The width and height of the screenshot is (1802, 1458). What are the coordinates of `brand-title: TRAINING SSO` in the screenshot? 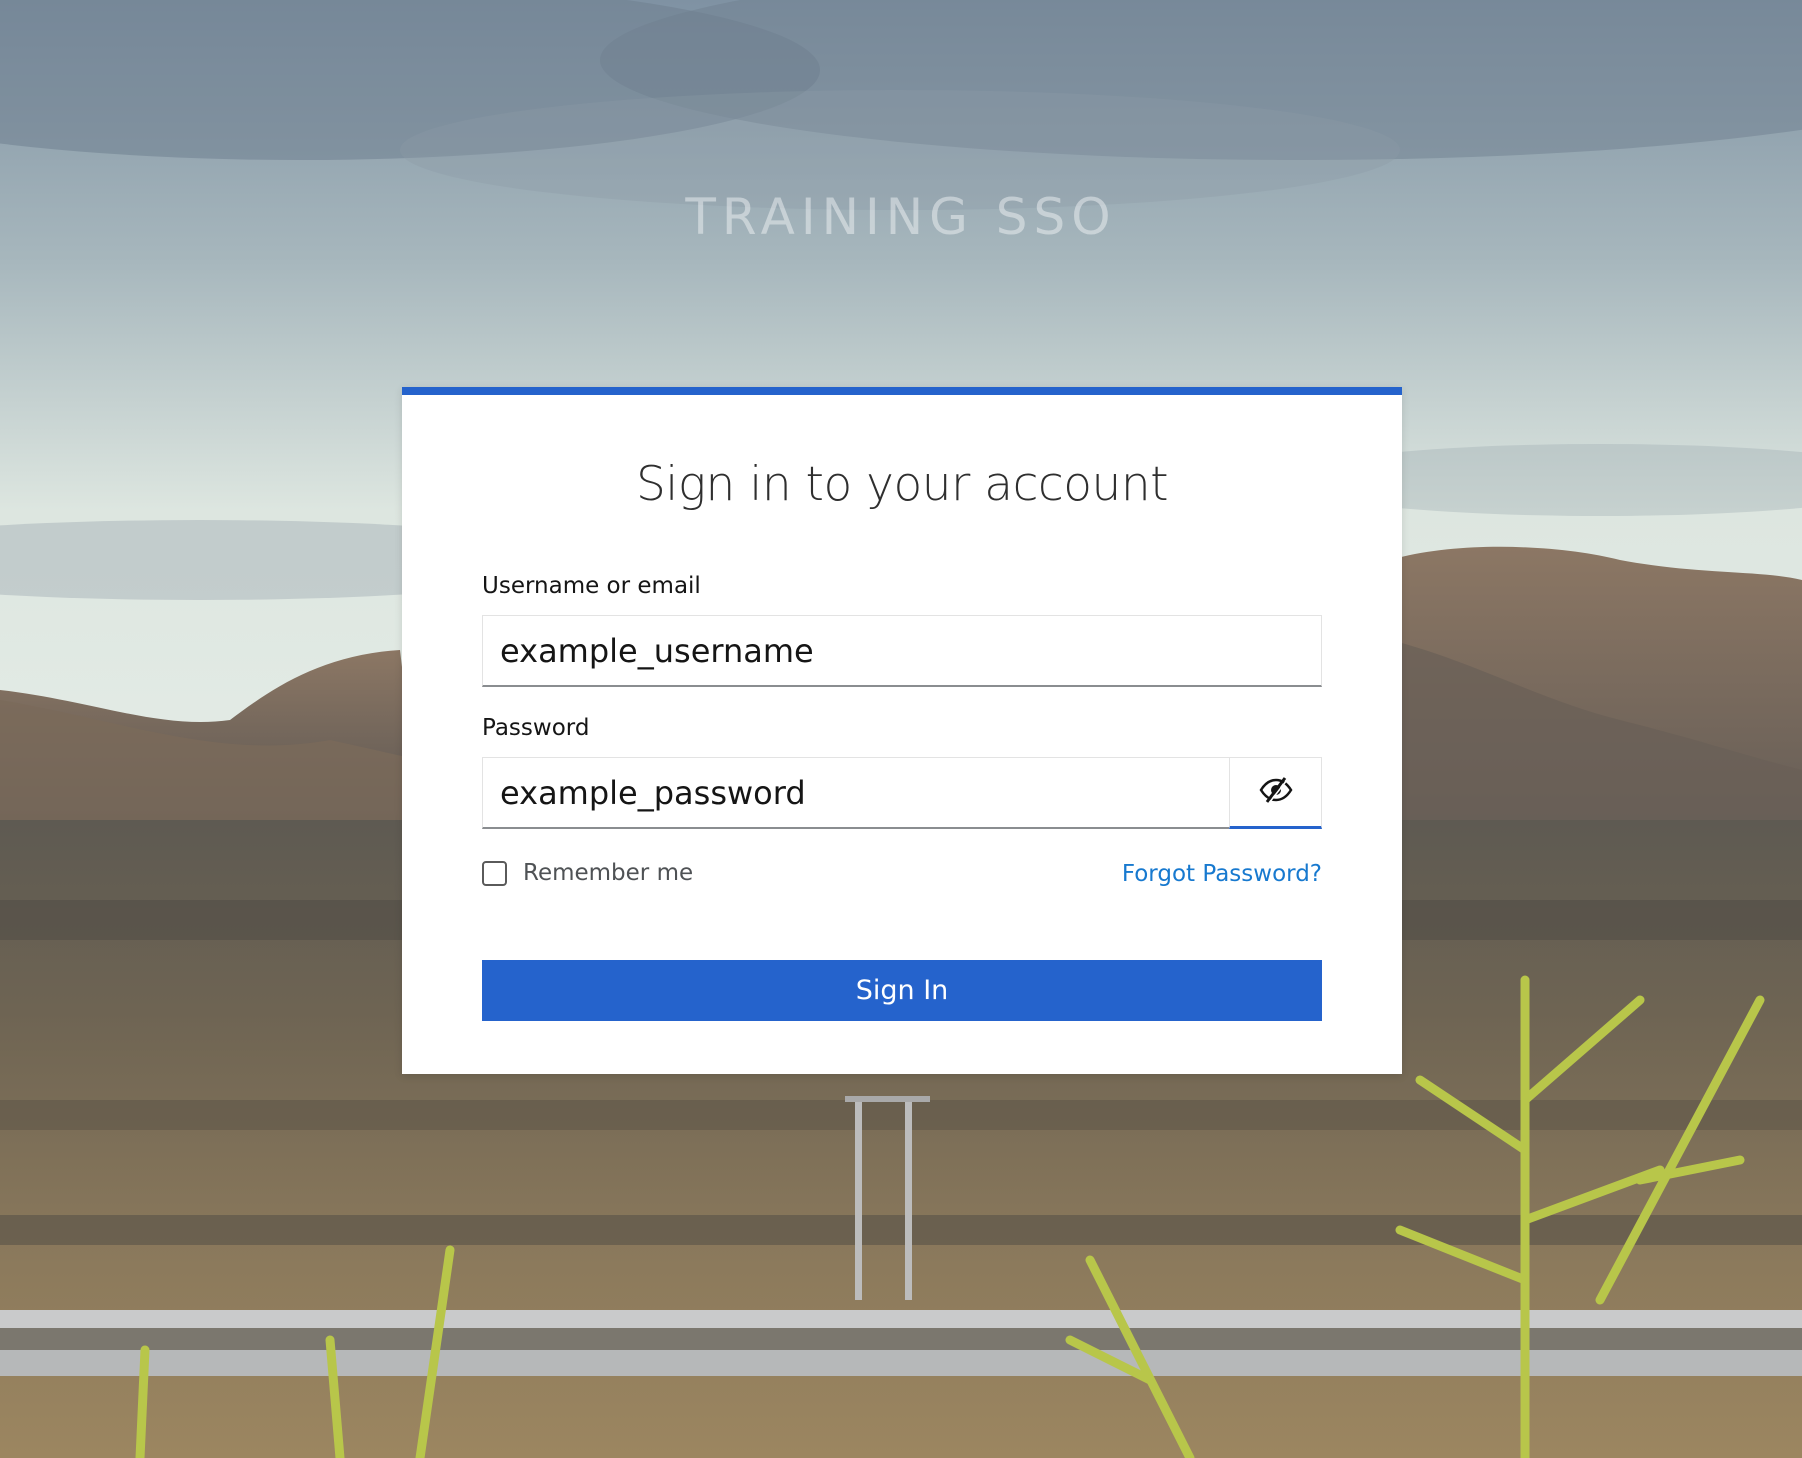 It's located at (901, 217).